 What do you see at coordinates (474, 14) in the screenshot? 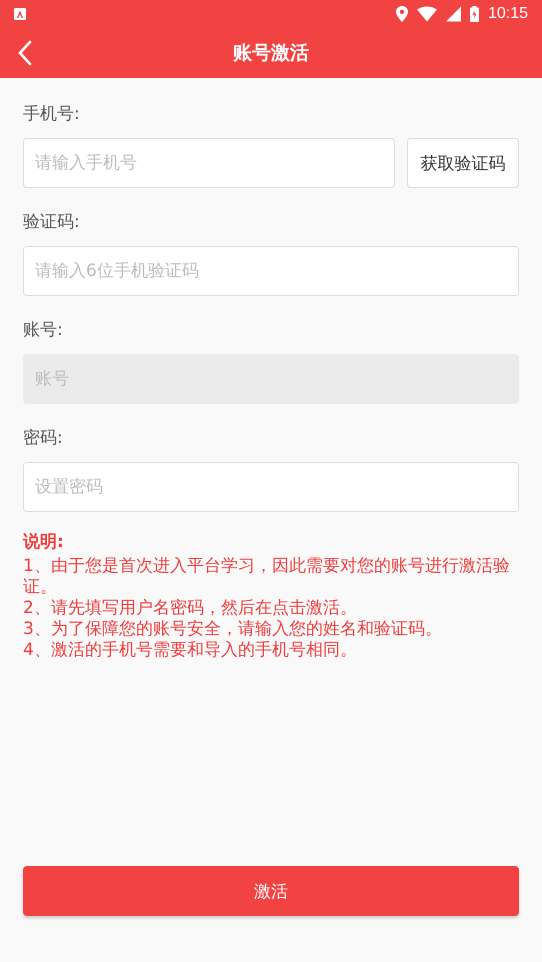
I see `battery-icon` at bounding box center [474, 14].